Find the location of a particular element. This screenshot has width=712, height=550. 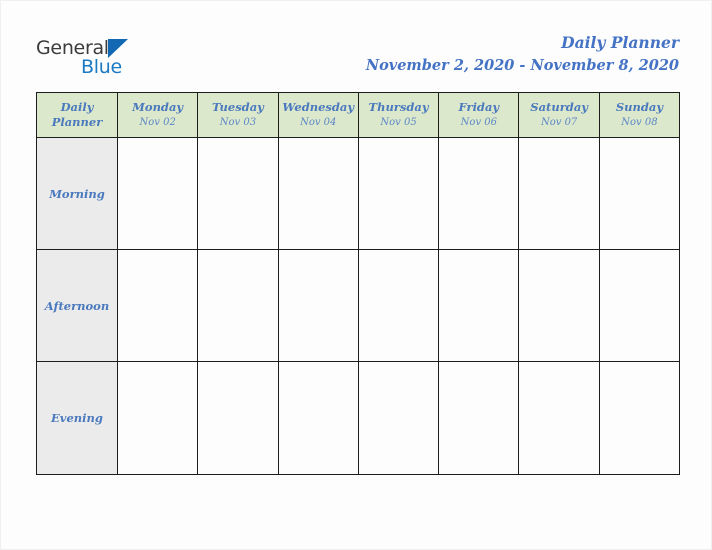

slot-evening-saturday is located at coordinates (559, 418).